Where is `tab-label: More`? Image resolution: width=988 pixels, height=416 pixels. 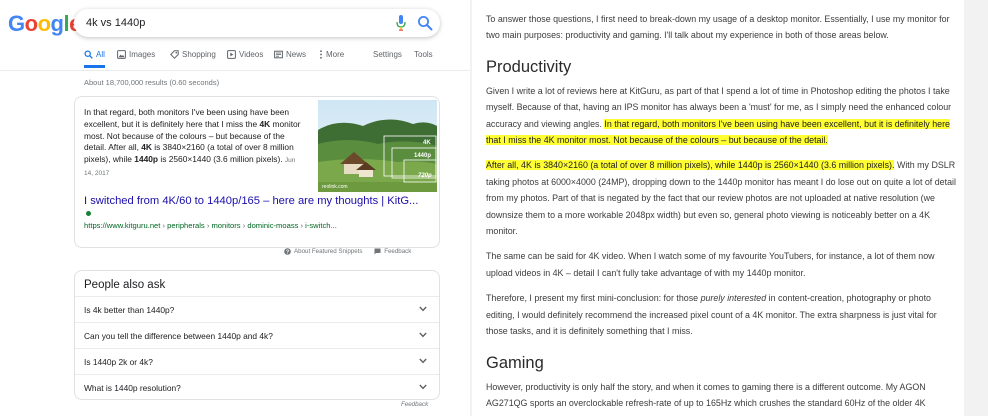 tab-label: More is located at coordinates (335, 54).